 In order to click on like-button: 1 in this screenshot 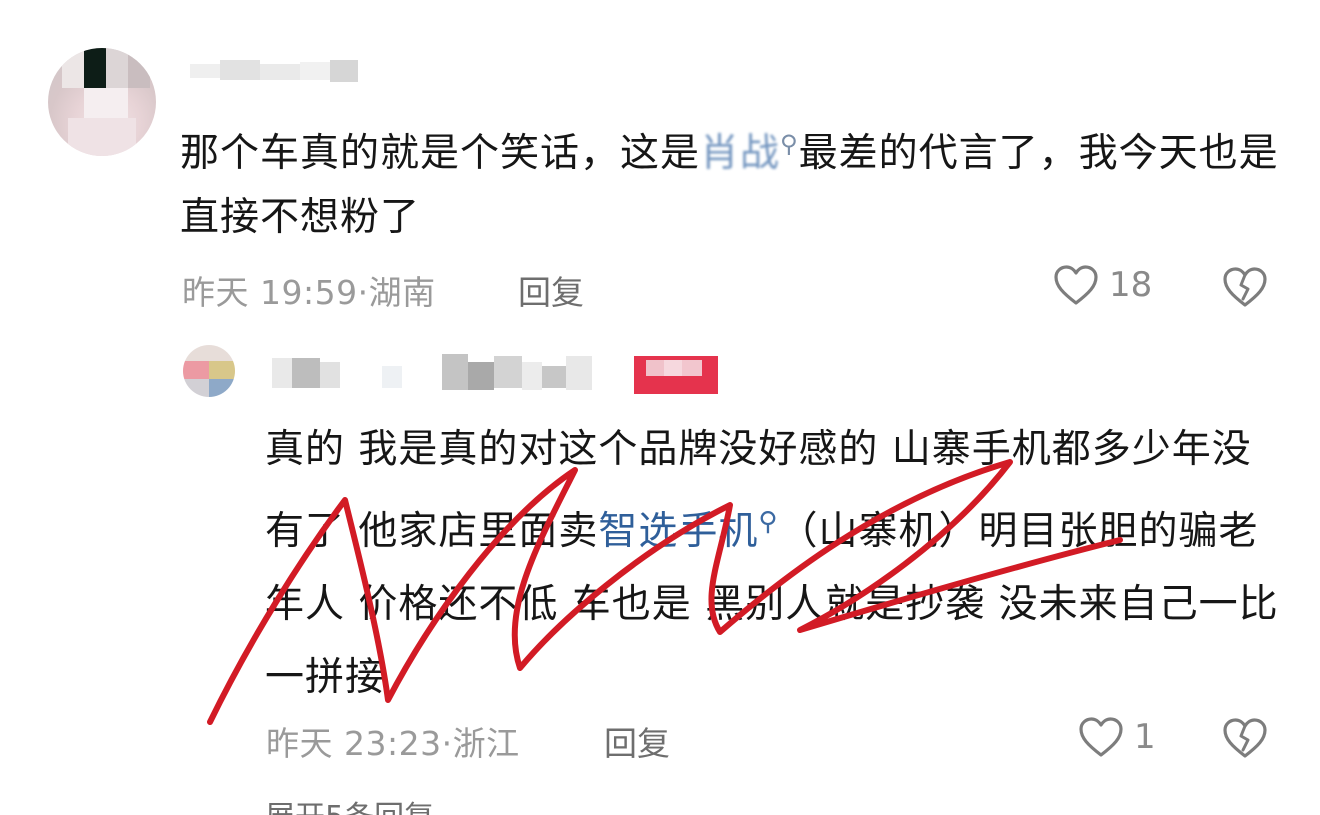, I will do `click(1117, 737)`.